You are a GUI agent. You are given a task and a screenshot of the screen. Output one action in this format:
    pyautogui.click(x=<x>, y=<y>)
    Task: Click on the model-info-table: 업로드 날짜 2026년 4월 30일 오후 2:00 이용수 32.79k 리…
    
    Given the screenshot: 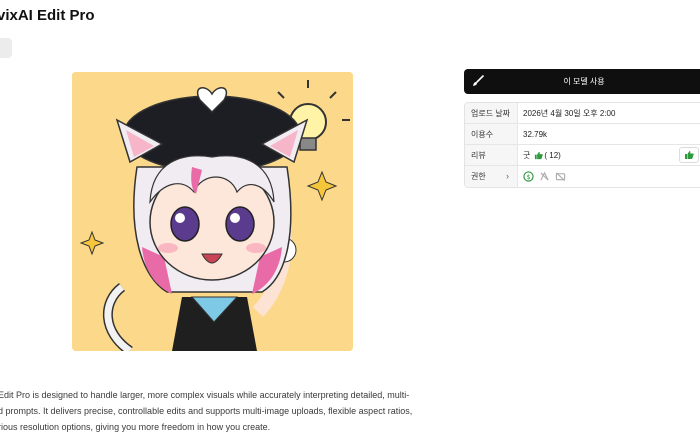 What is the action you would take?
    pyautogui.click(x=582, y=145)
    